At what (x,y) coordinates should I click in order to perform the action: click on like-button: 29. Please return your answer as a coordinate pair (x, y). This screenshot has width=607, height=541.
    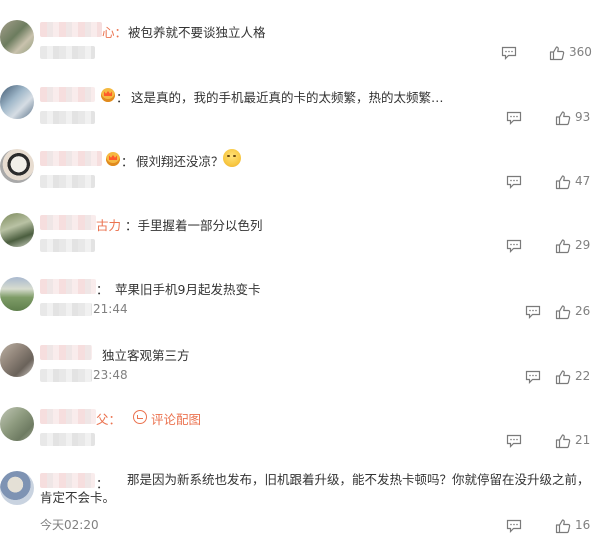
    Looking at the image, I should click on (577, 246).